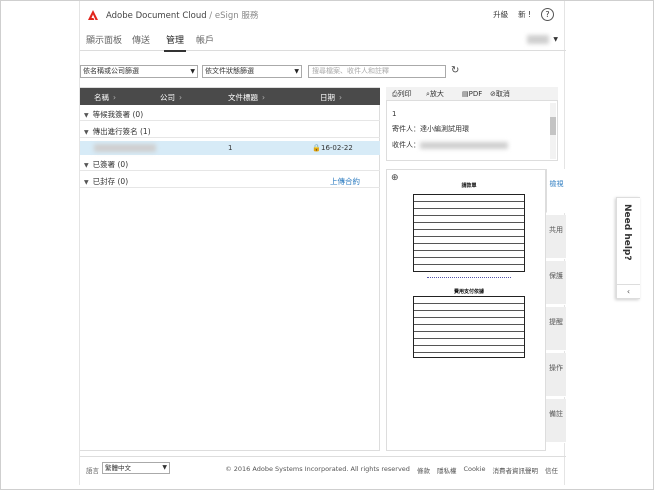  I want to click on doc-title: 請款單, so click(469, 186).